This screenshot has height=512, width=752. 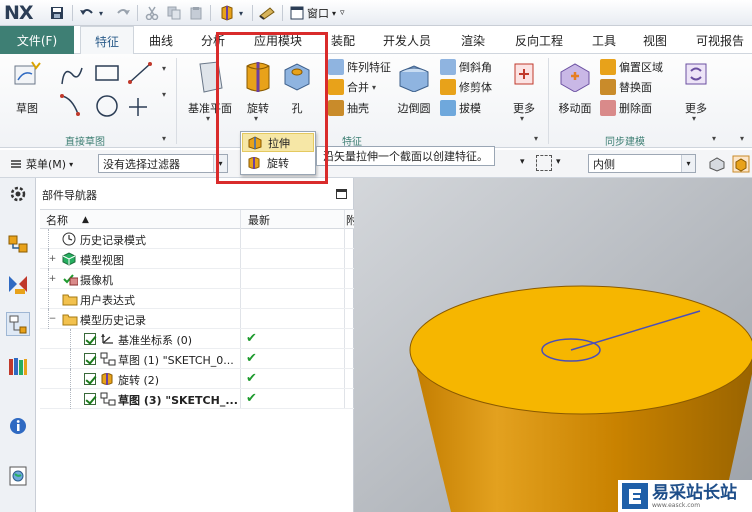 What do you see at coordinates (341, 194) in the screenshot?
I see `maximize-icon` at bounding box center [341, 194].